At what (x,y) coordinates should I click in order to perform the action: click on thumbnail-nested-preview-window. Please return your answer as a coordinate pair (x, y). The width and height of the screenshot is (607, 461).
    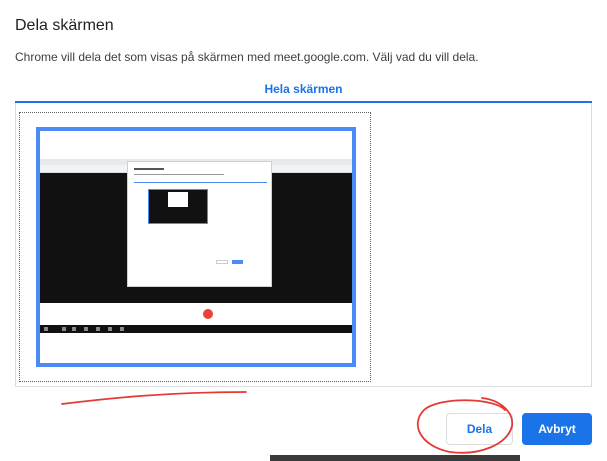
    Looking at the image, I should click on (178, 199).